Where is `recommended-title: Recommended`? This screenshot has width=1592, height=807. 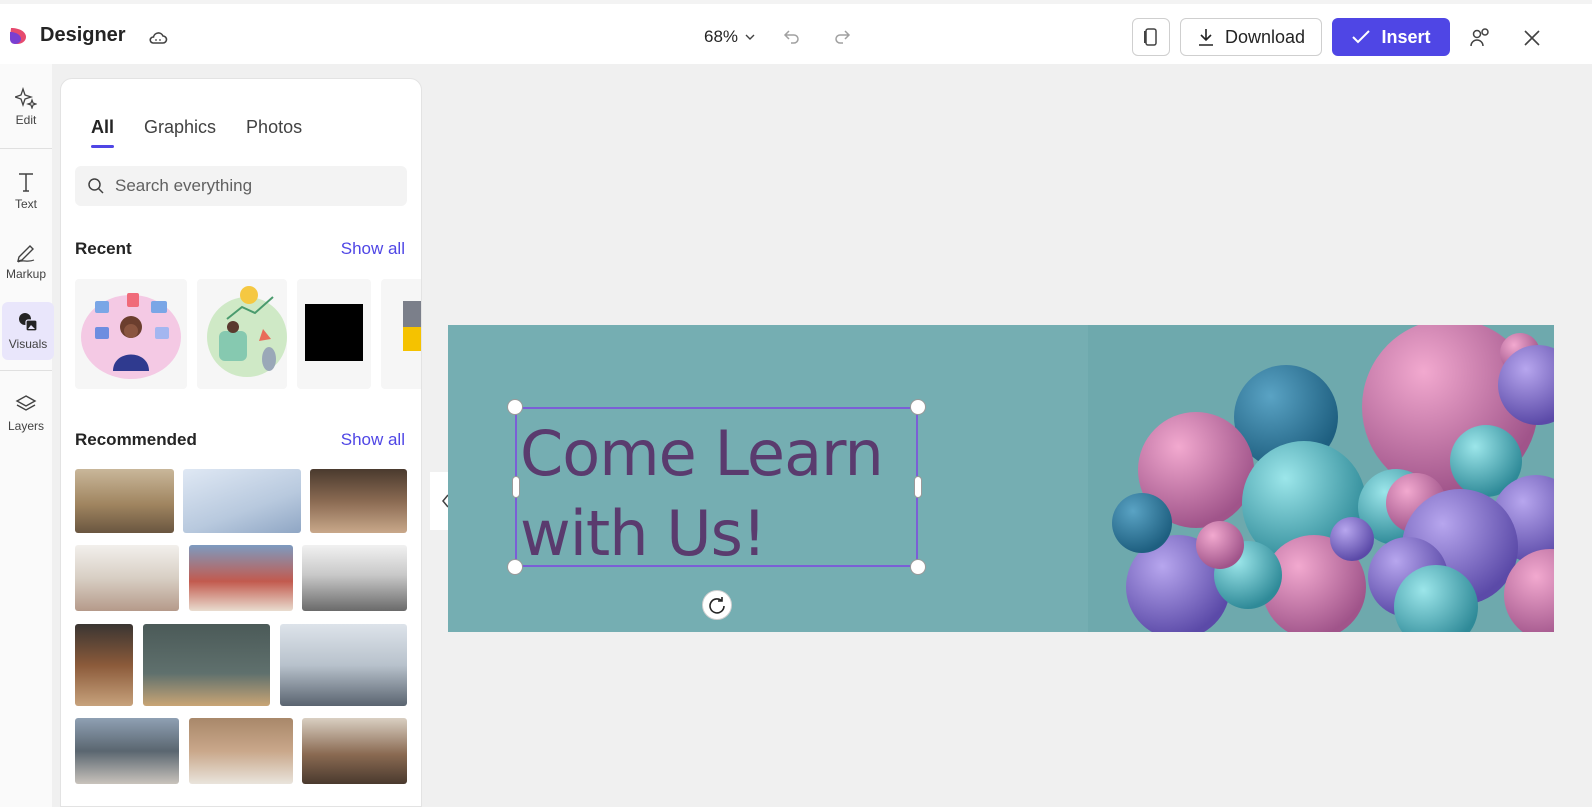
recommended-title: Recommended is located at coordinates (136, 439).